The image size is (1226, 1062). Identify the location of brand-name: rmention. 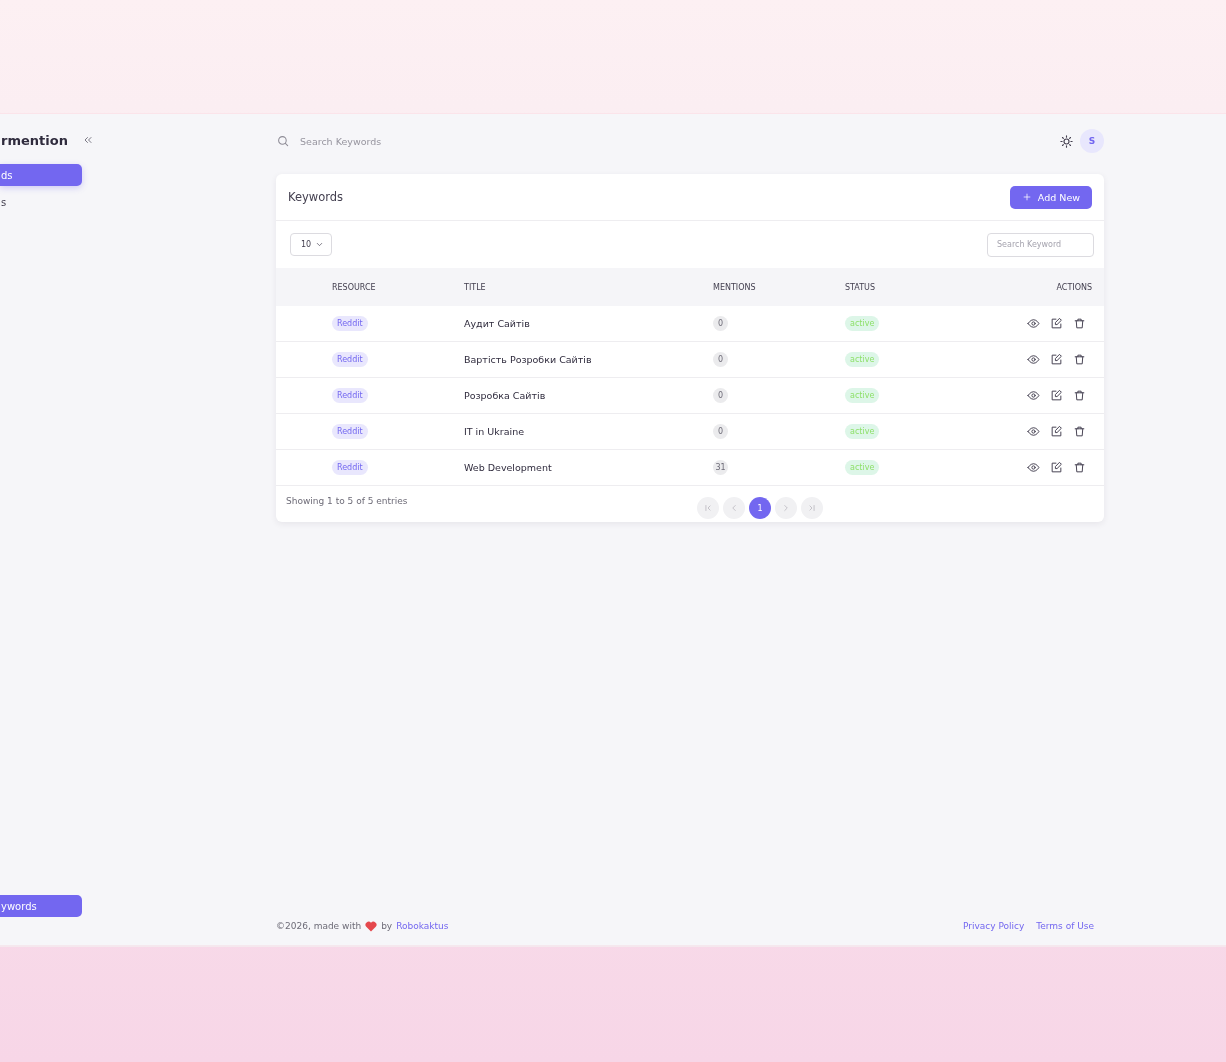
(34, 140).